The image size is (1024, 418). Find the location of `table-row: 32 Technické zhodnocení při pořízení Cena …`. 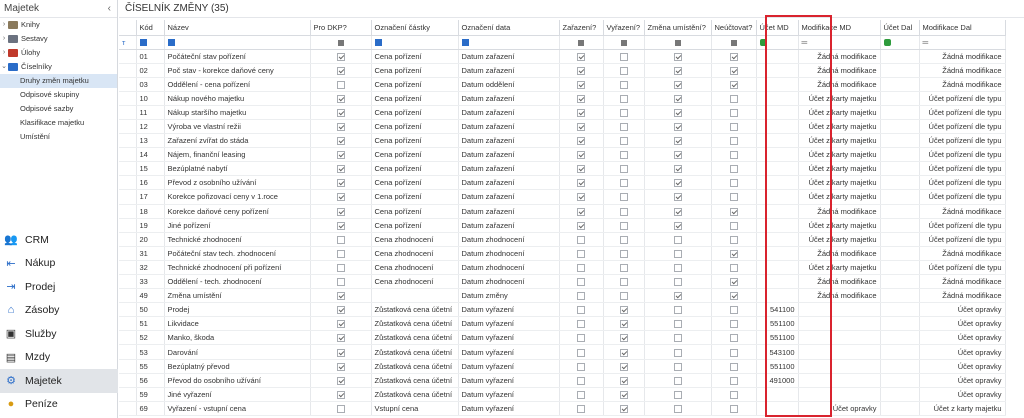

table-row: 32 Technické zhodnocení při pořízení Cena … is located at coordinates (562, 268).